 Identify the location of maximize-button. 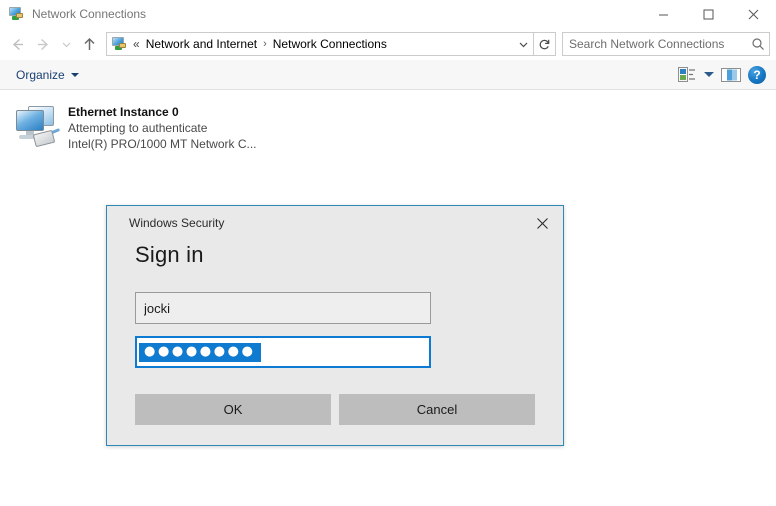
(708, 14).